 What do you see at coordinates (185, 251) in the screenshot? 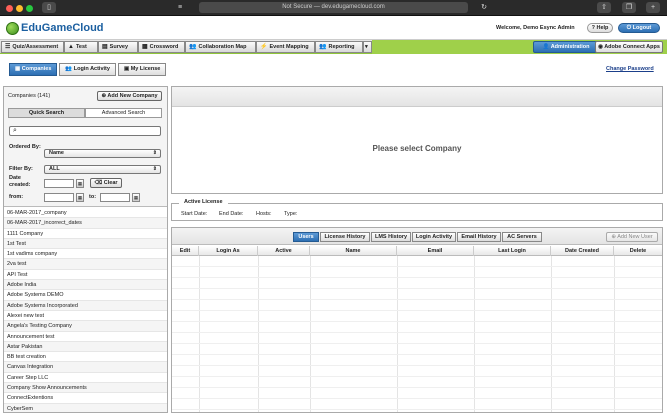
I see `col-edit: Edit` at bounding box center [185, 251].